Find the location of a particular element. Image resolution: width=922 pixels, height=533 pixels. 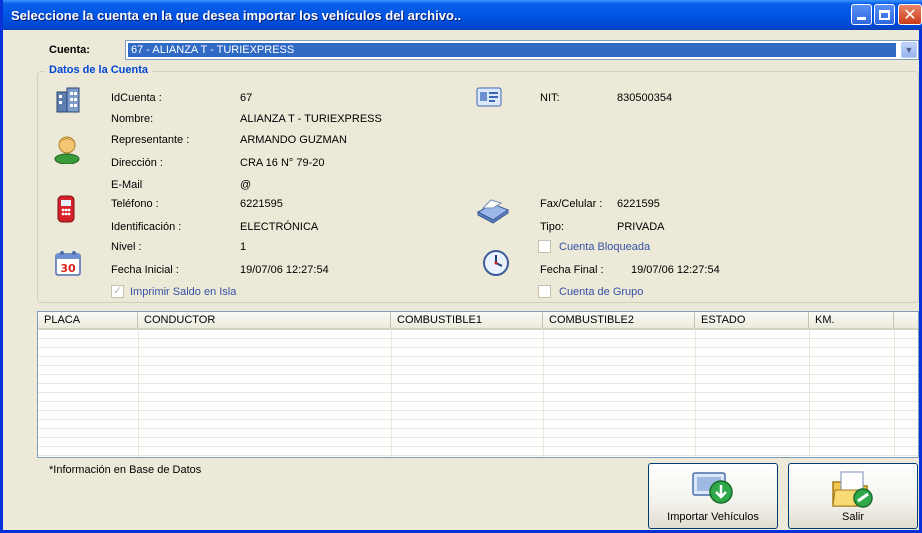

calendar-icon: 30 is located at coordinates (68, 263).